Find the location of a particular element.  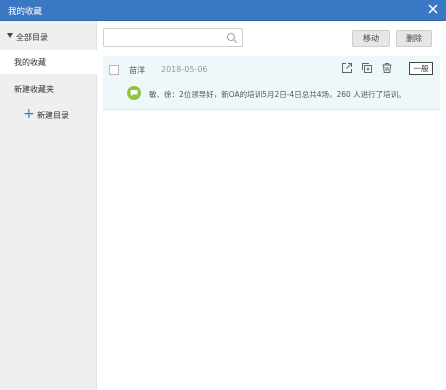

window-title: 我的收藏 is located at coordinates (25, 12).